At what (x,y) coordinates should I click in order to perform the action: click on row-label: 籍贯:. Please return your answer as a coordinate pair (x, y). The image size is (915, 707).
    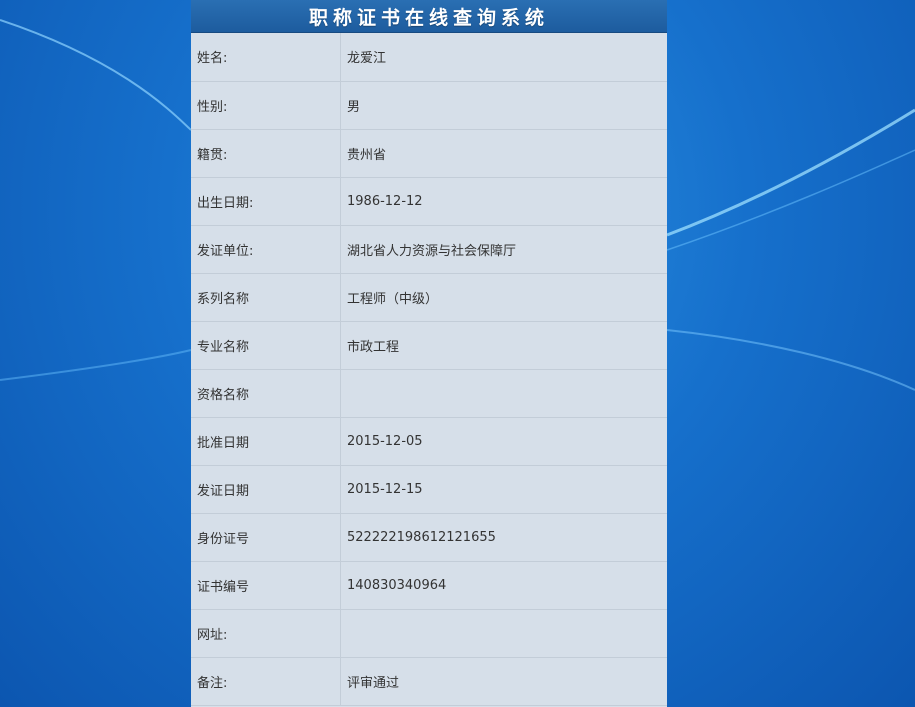
    Looking at the image, I should click on (266, 153).